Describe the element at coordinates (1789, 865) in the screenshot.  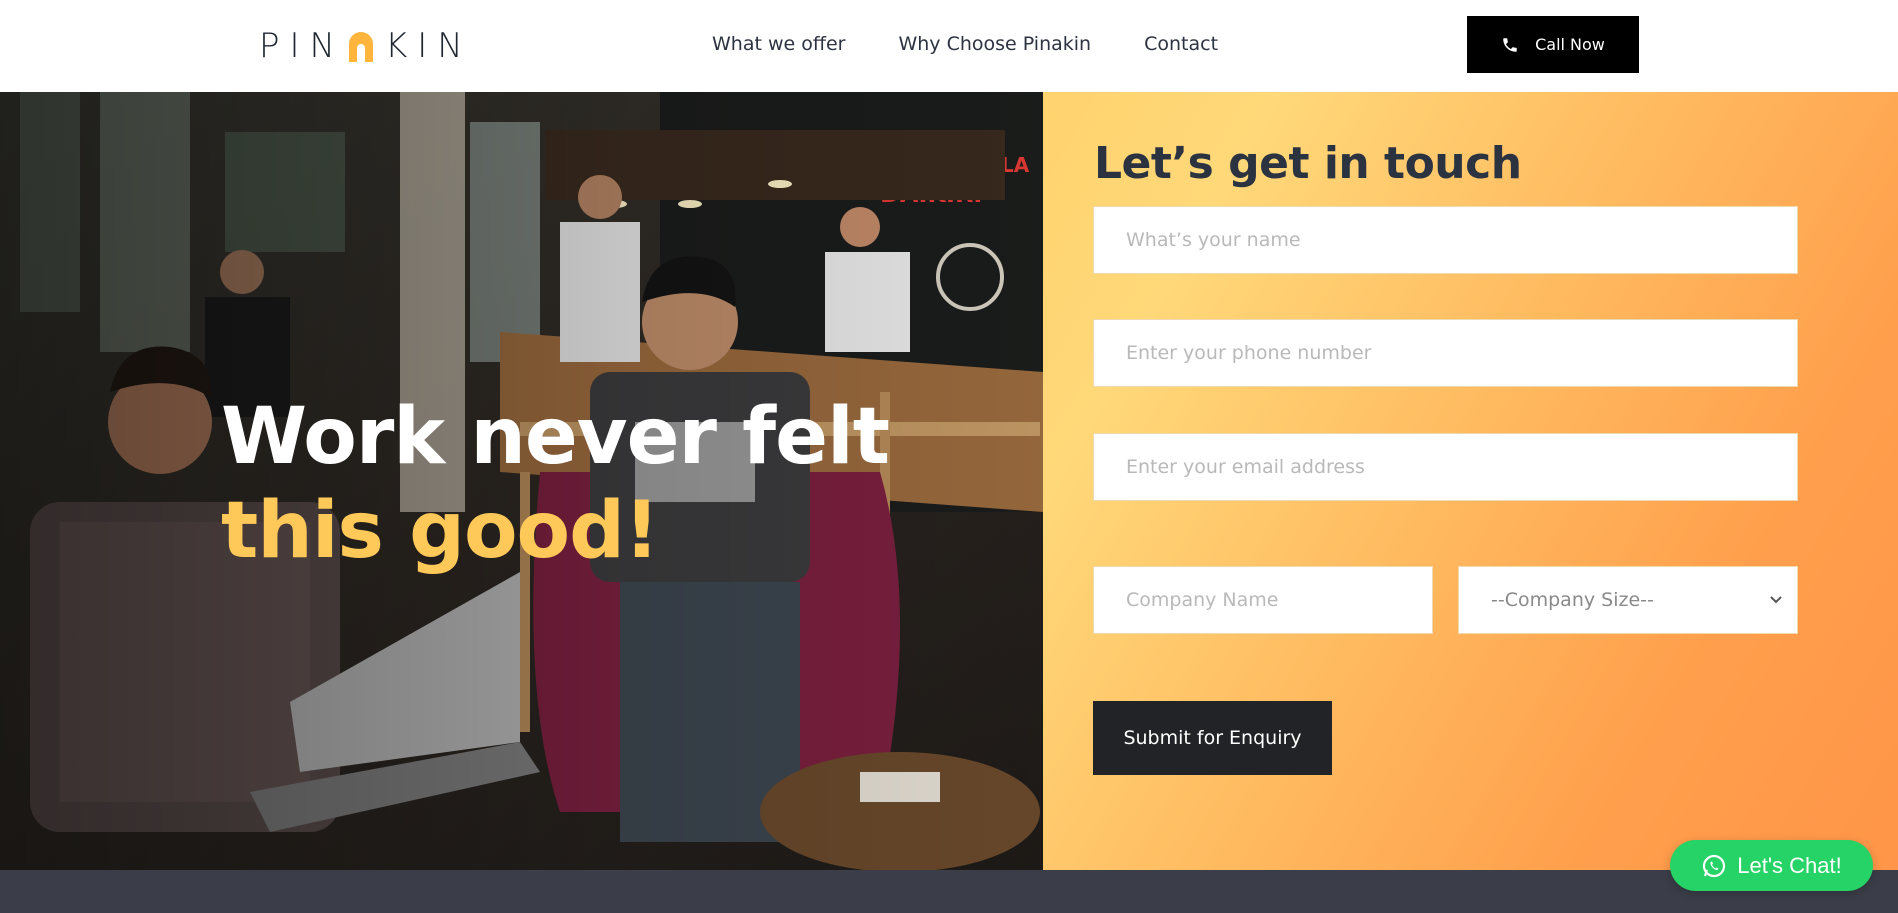
I see `lets-chat-label: Let's Chat!` at that location.